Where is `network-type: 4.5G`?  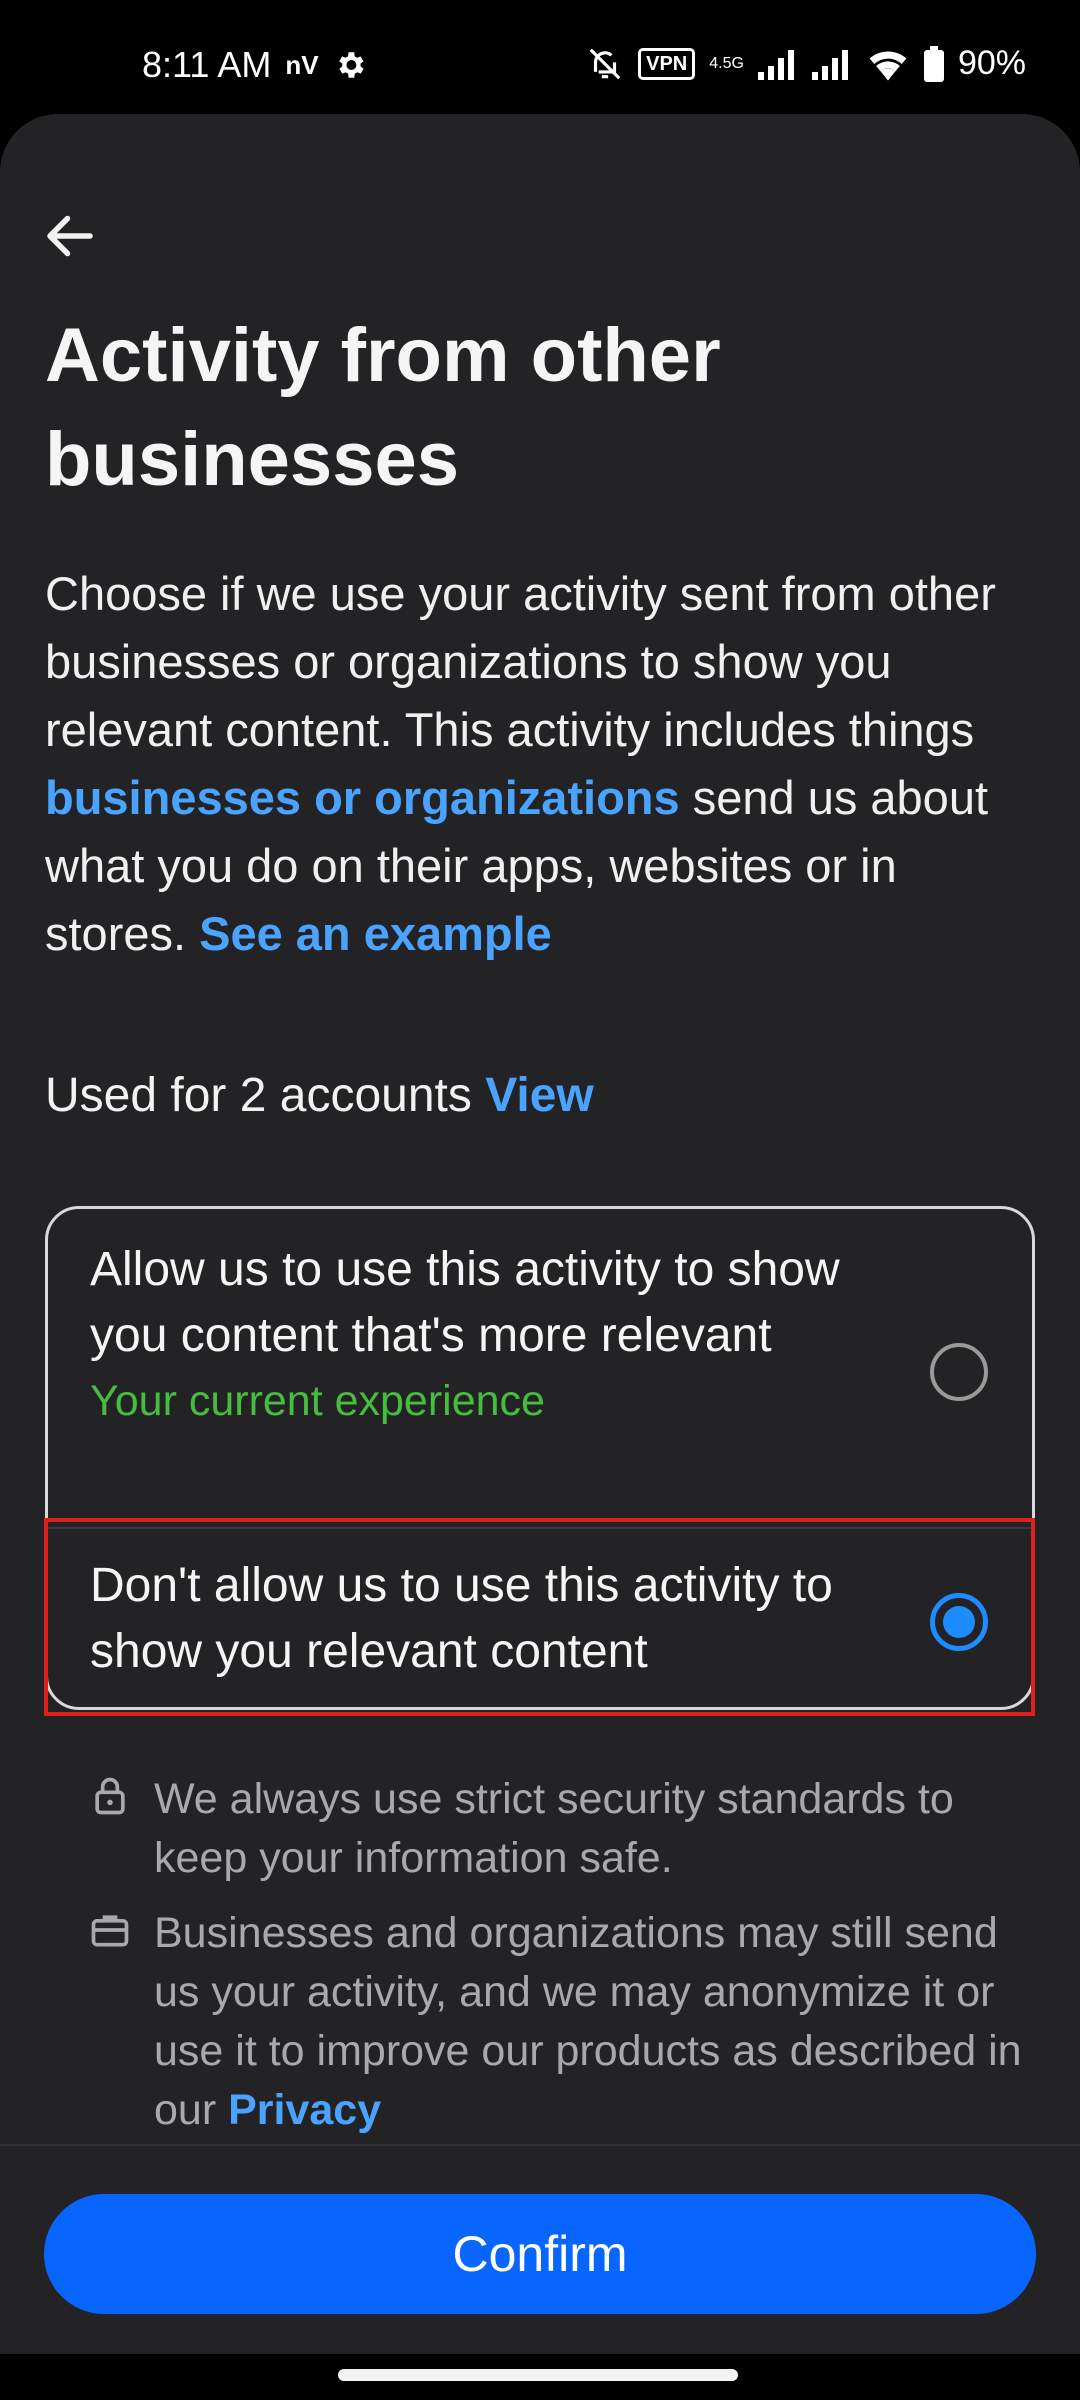
network-type: 4.5G is located at coordinates (726, 63).